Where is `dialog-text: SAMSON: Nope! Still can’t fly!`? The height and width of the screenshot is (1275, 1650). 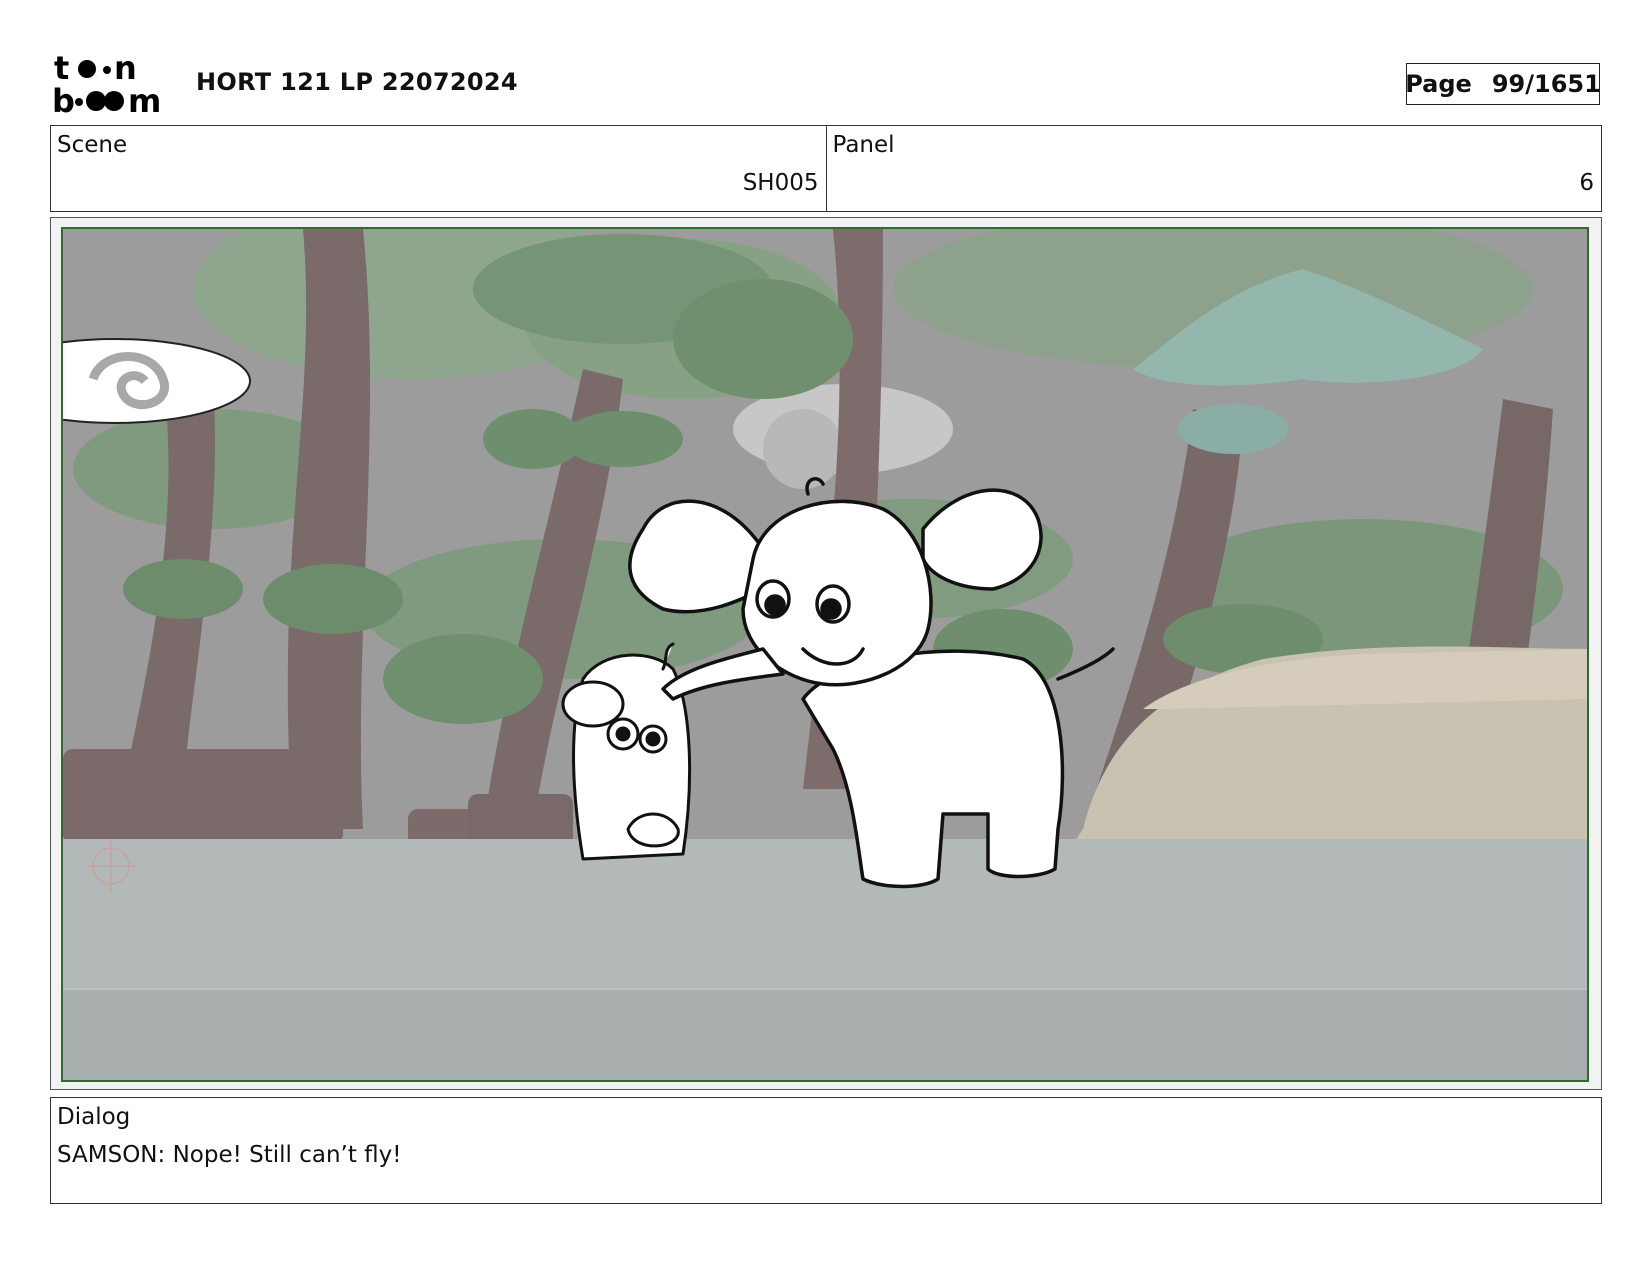
dialog-text: SAMSON: Nope! Still can’t fly! is located at coordinates (229, 1155).